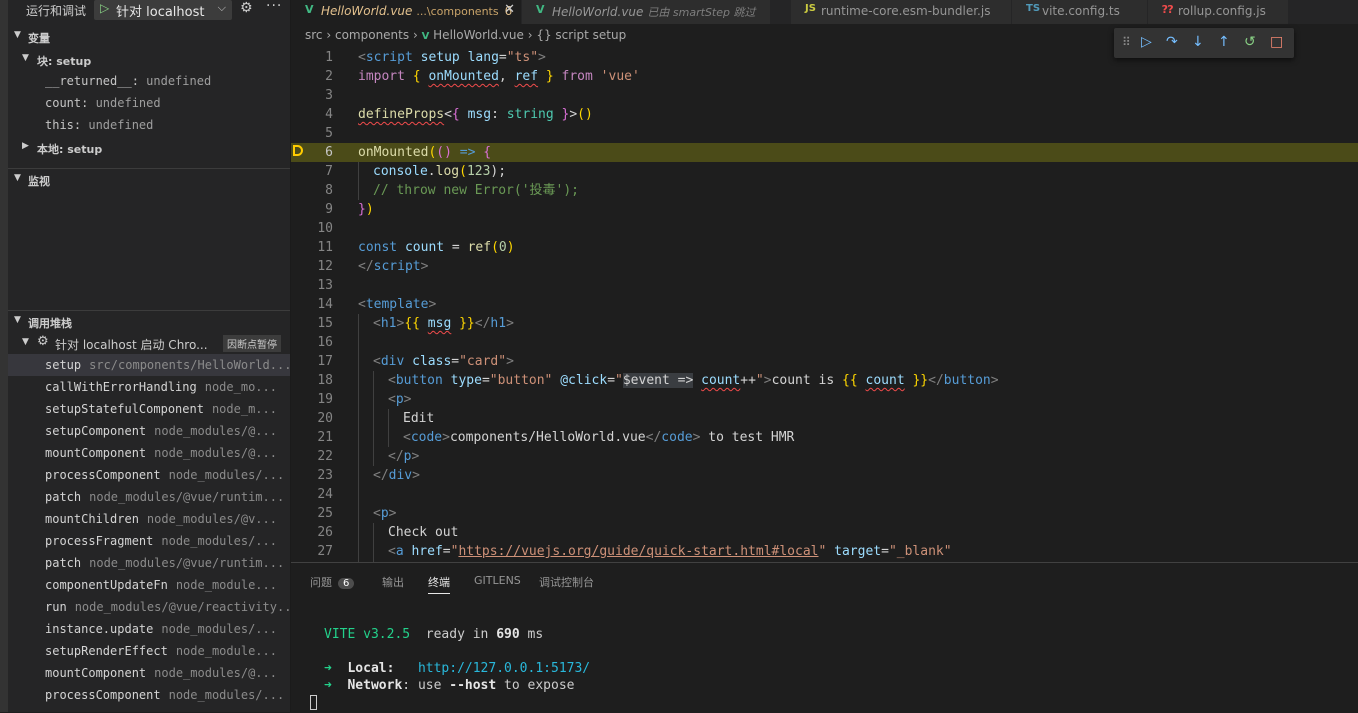  What do you see at coordinates (443, 323) in the screenshot?
I see `line-content: <h1>{{ msg }}</h1>` at bounding box center [443, 323].